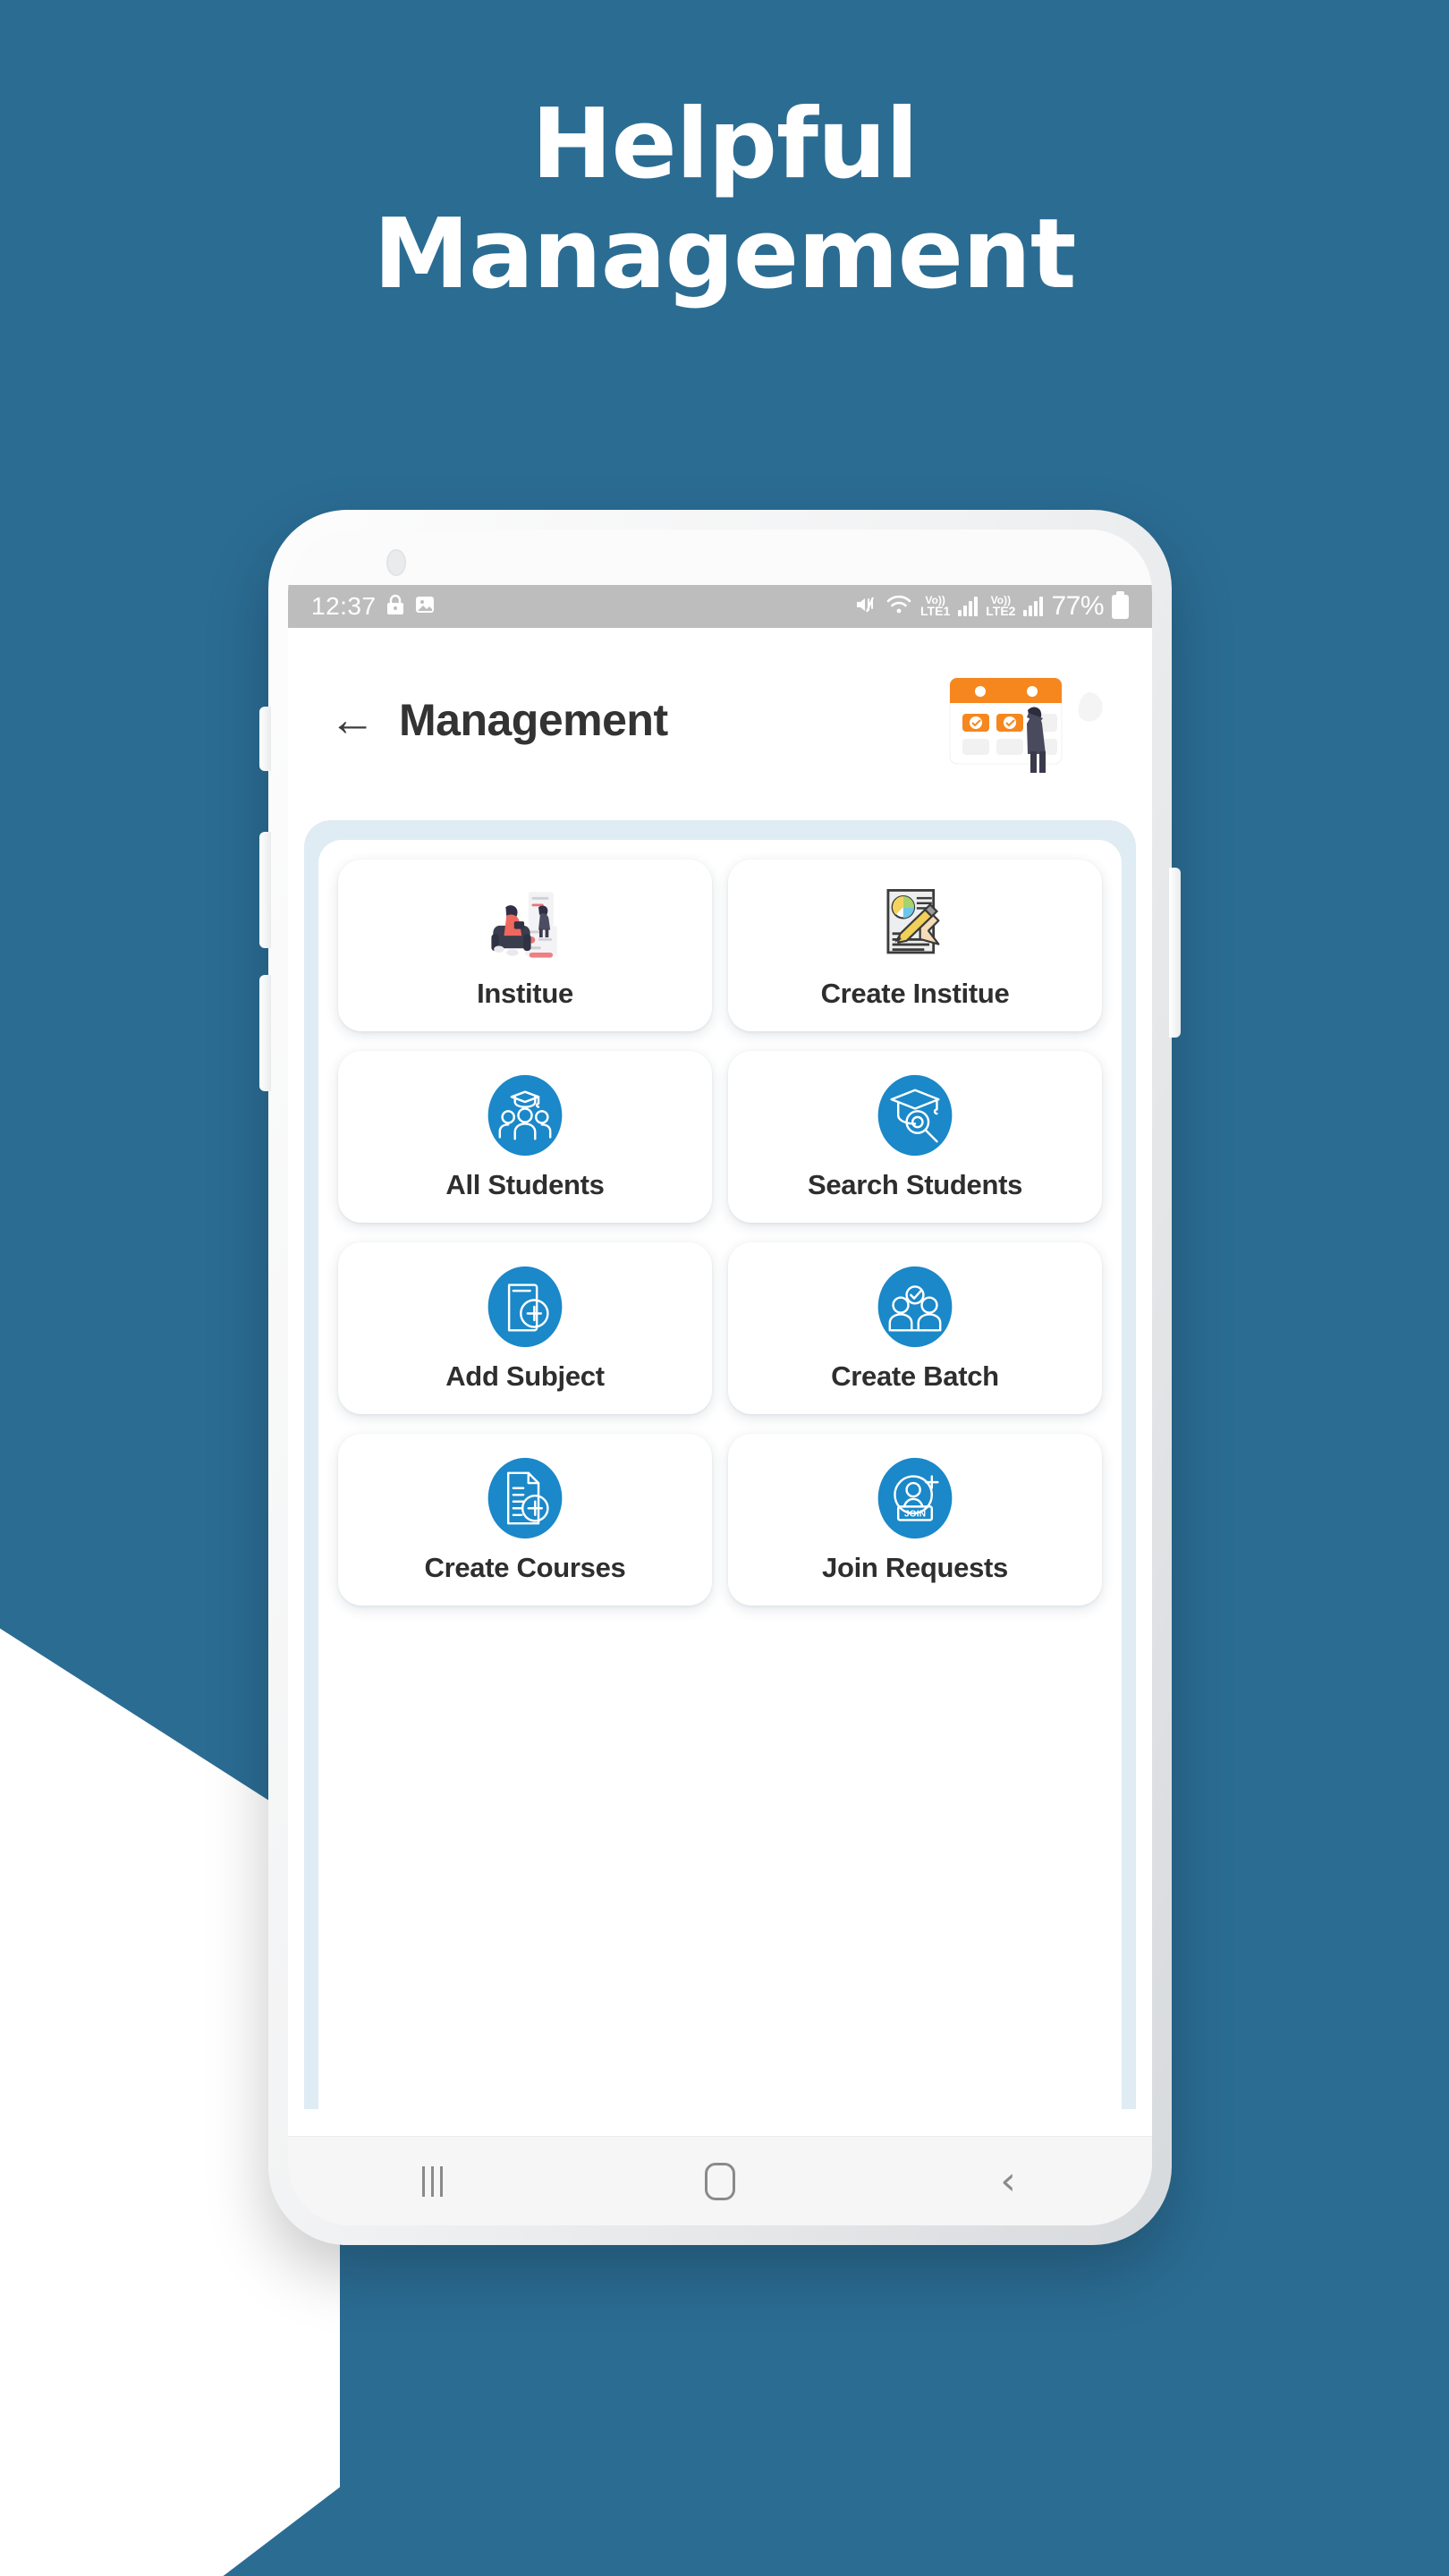 This screenshot has width=1449, height=2576. What do you see at coordinates (915, 924) in the screenshot?
I see `document-pencil-icon` at bounding box center [915, 924].